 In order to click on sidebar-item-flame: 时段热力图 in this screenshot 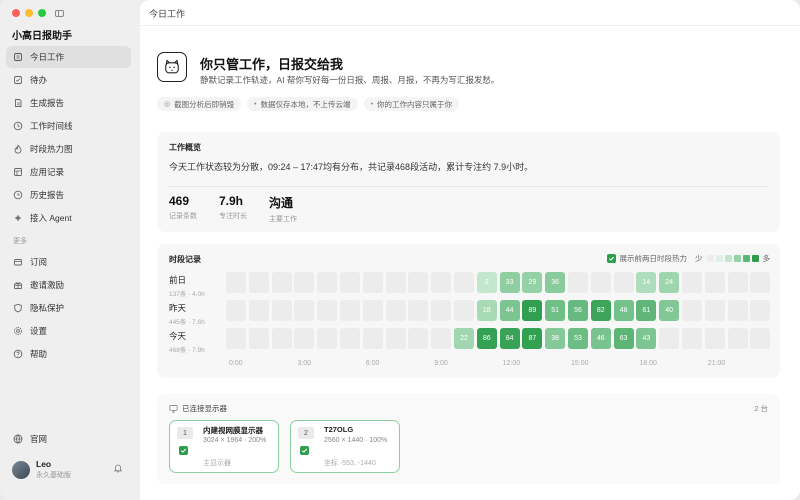, I will do `click(68, 149)`.